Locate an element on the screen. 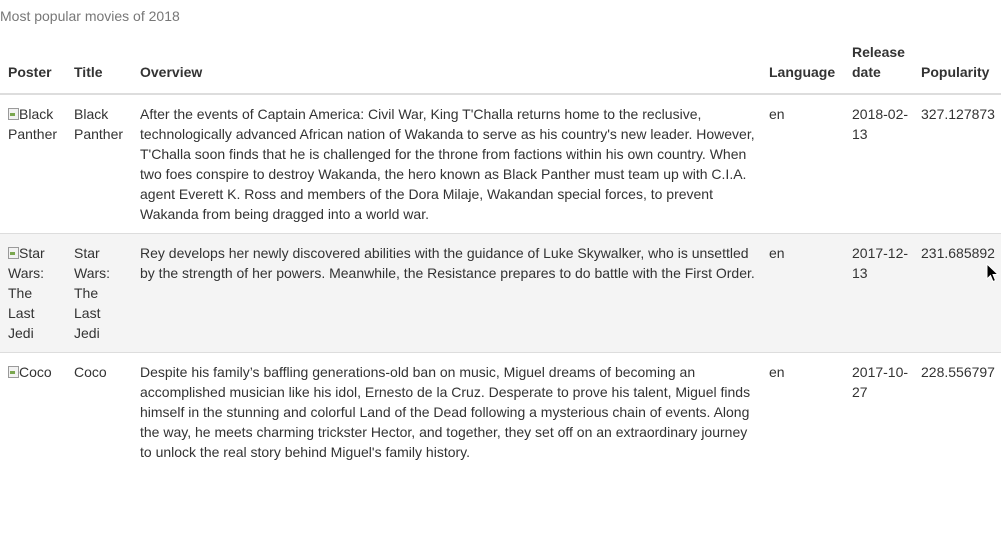 The width and height of the screenshot is (1001, 554). poster-cell: Black Panther is located at coordinates (33, 164).